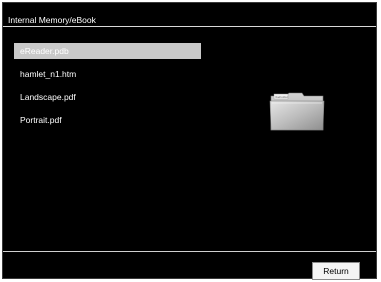 The image size is (381, 282). What do you see at coordinates (52, 20) in the screenshot?
I see `page-title: Internal Memory/eBook` at bounding box center [52, 20].